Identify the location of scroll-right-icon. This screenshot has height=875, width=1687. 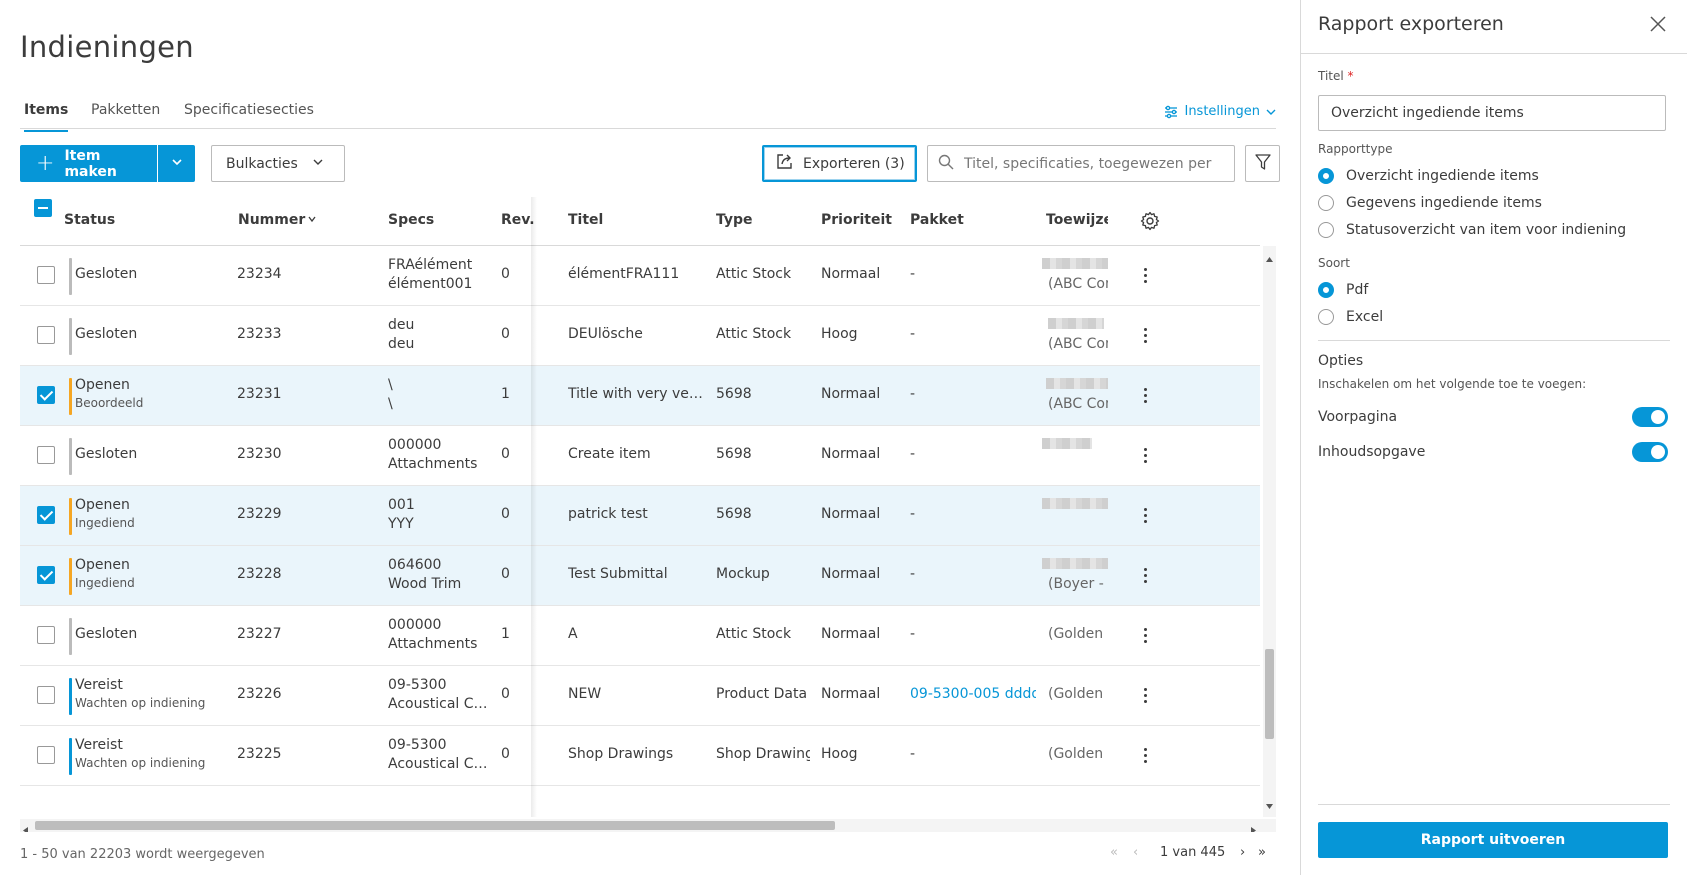
(1253, 827).